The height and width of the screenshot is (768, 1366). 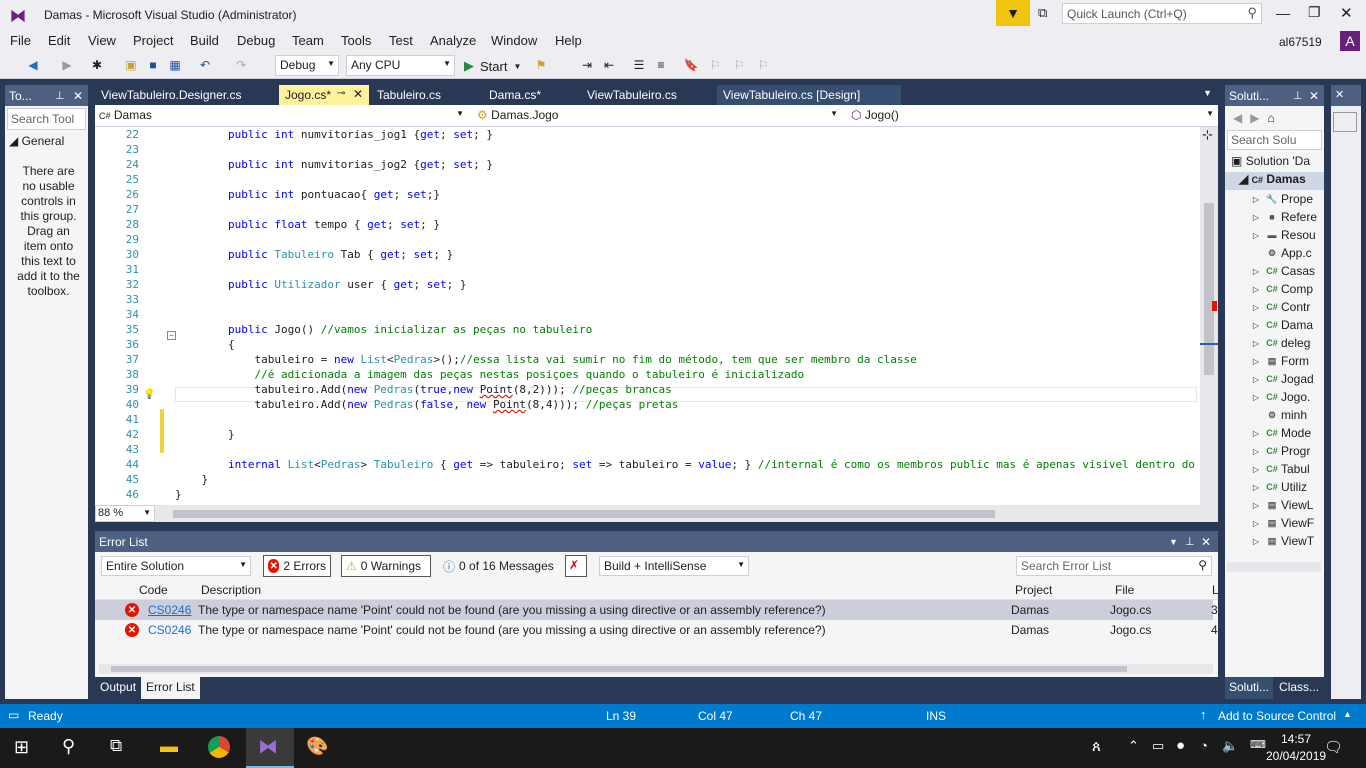 What do you see at coordinates (125, 513) in the screenshot?
I see `zoom-select: 88 % ▼` at bounding box center [125, 513].